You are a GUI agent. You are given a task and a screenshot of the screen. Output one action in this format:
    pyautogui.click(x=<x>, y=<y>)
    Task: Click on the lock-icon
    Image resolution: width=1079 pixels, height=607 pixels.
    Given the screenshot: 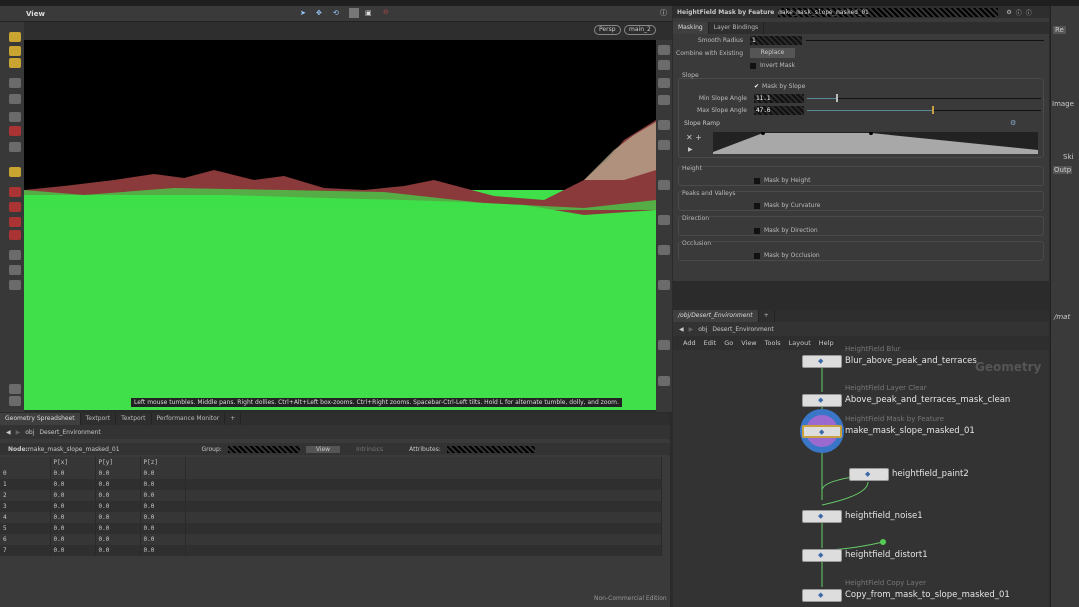 What is the action you would take?
    pyautogui.click(x=15, y=99)
    